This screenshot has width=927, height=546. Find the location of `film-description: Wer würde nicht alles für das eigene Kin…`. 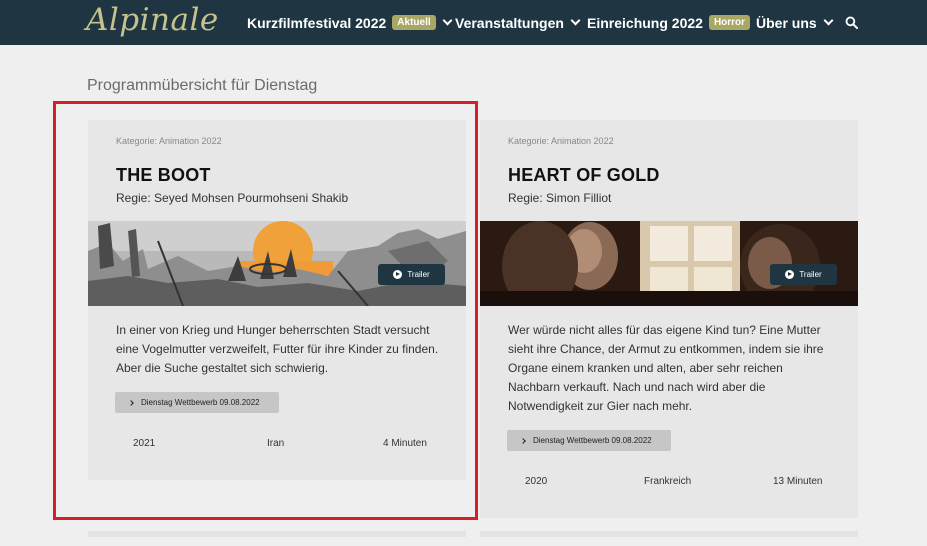

film-description: Wer würde nicht alles für das eigene Kin… is located at coordinates (666, 368).